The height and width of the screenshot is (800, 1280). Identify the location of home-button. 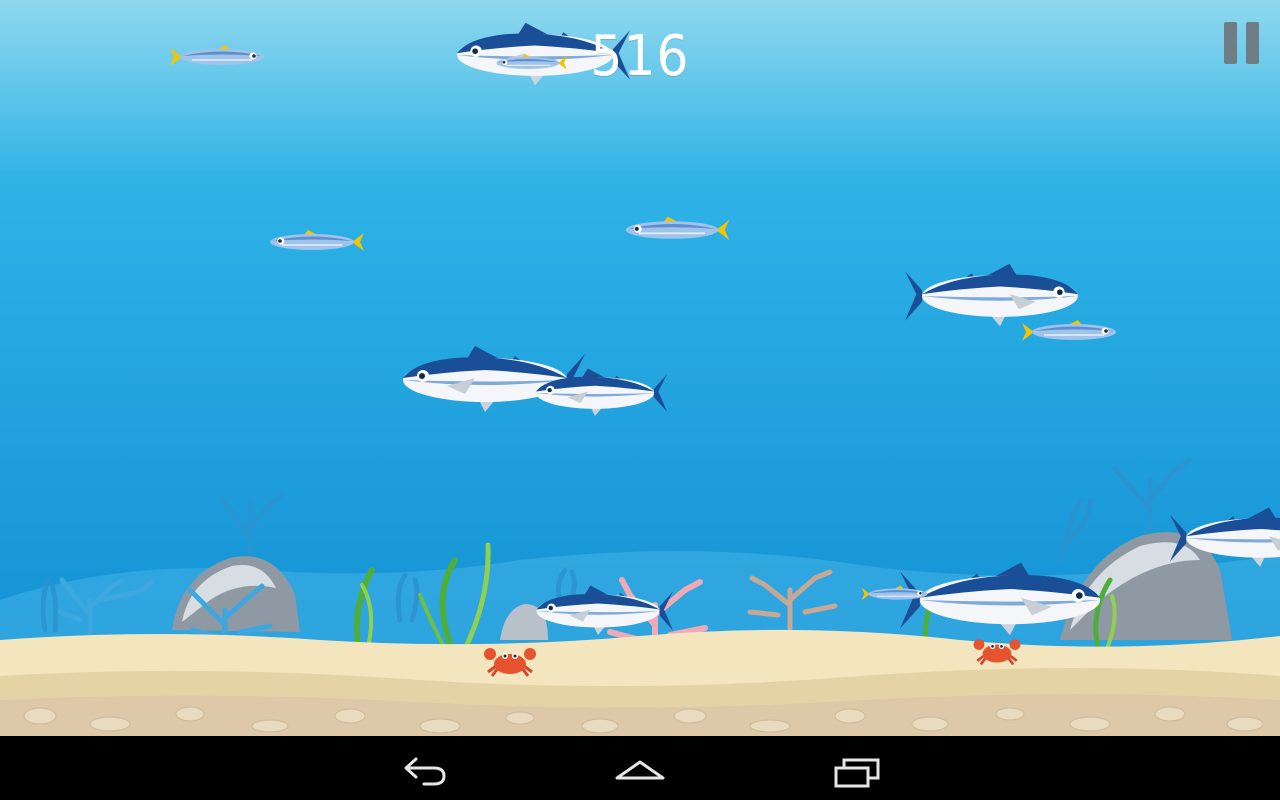
(640, 768).